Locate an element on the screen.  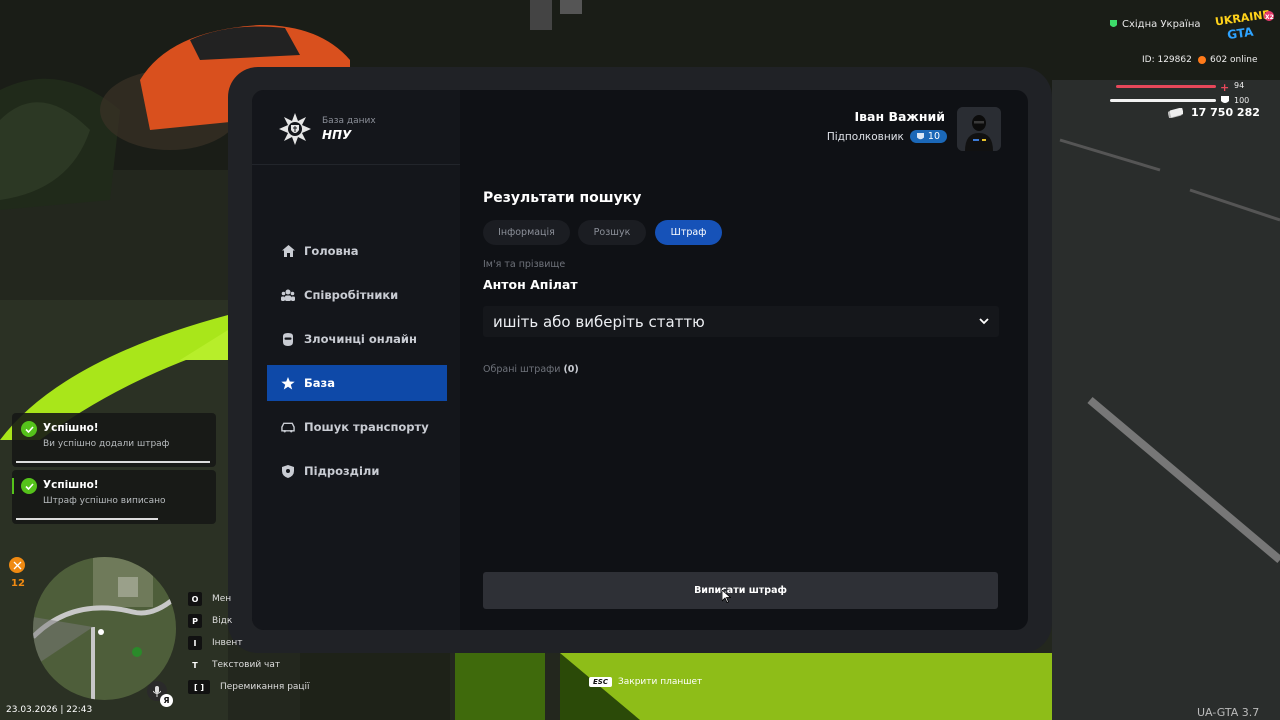
key-hint-menu: O Мен is located at coordinates (249, 599).